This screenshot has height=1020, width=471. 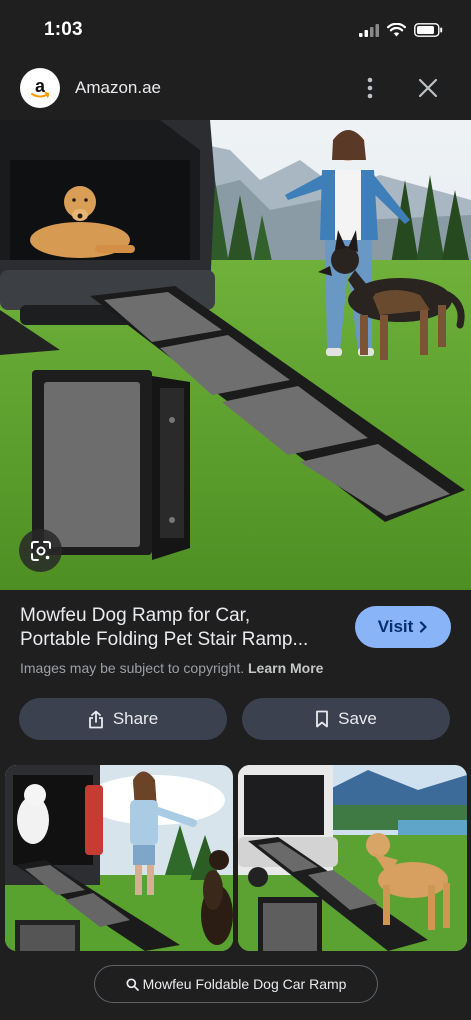 I want to click on save-label: Save, so click(x=357, y=718).